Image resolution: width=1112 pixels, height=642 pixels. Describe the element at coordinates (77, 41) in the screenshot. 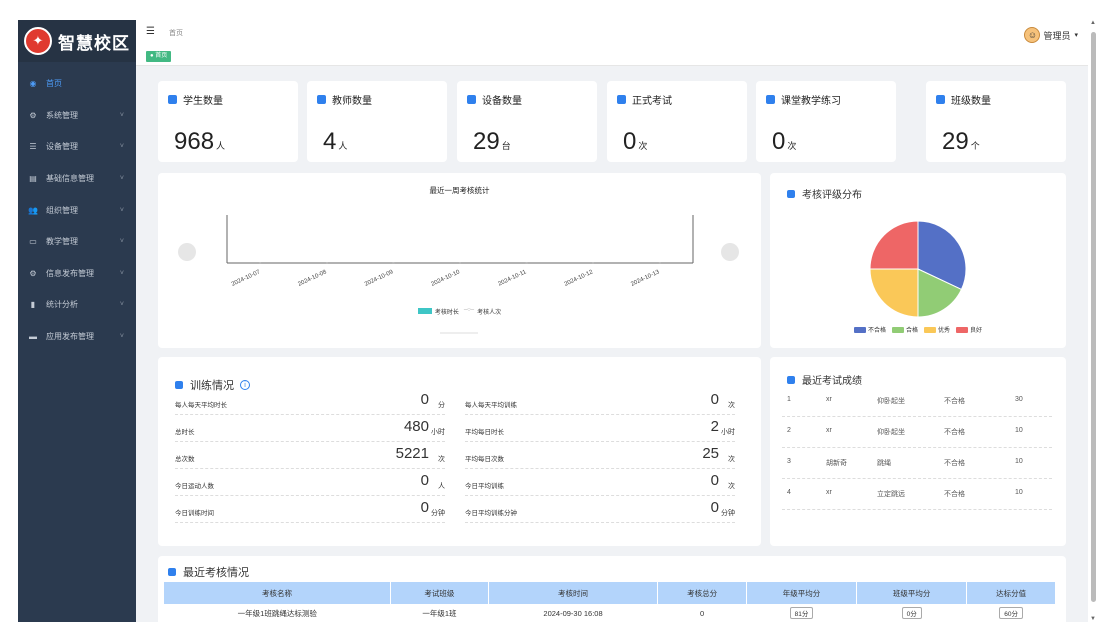

I see `brand-logo: ✦ 智慧校区` at that location.